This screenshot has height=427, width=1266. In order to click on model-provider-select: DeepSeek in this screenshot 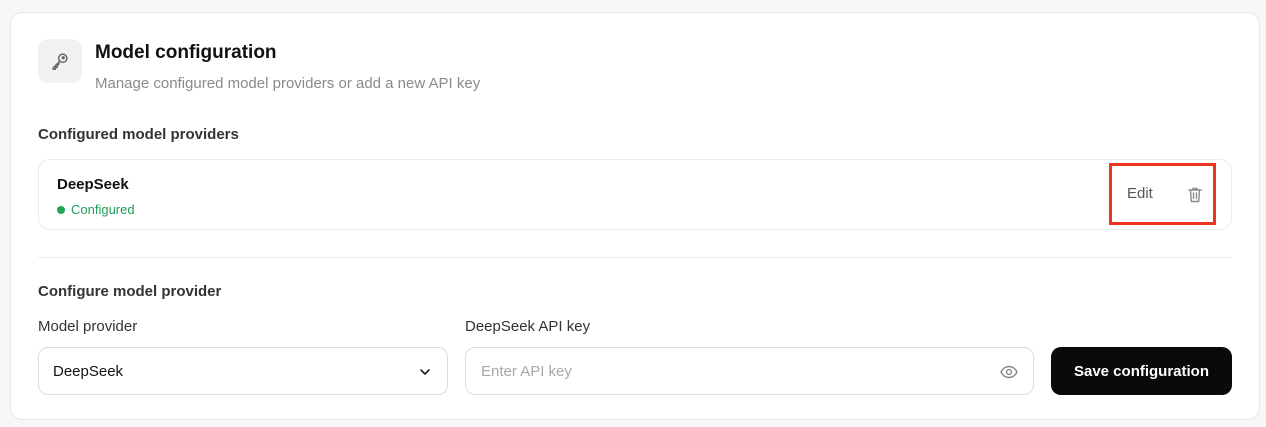, I will do `click(243, 371)`.